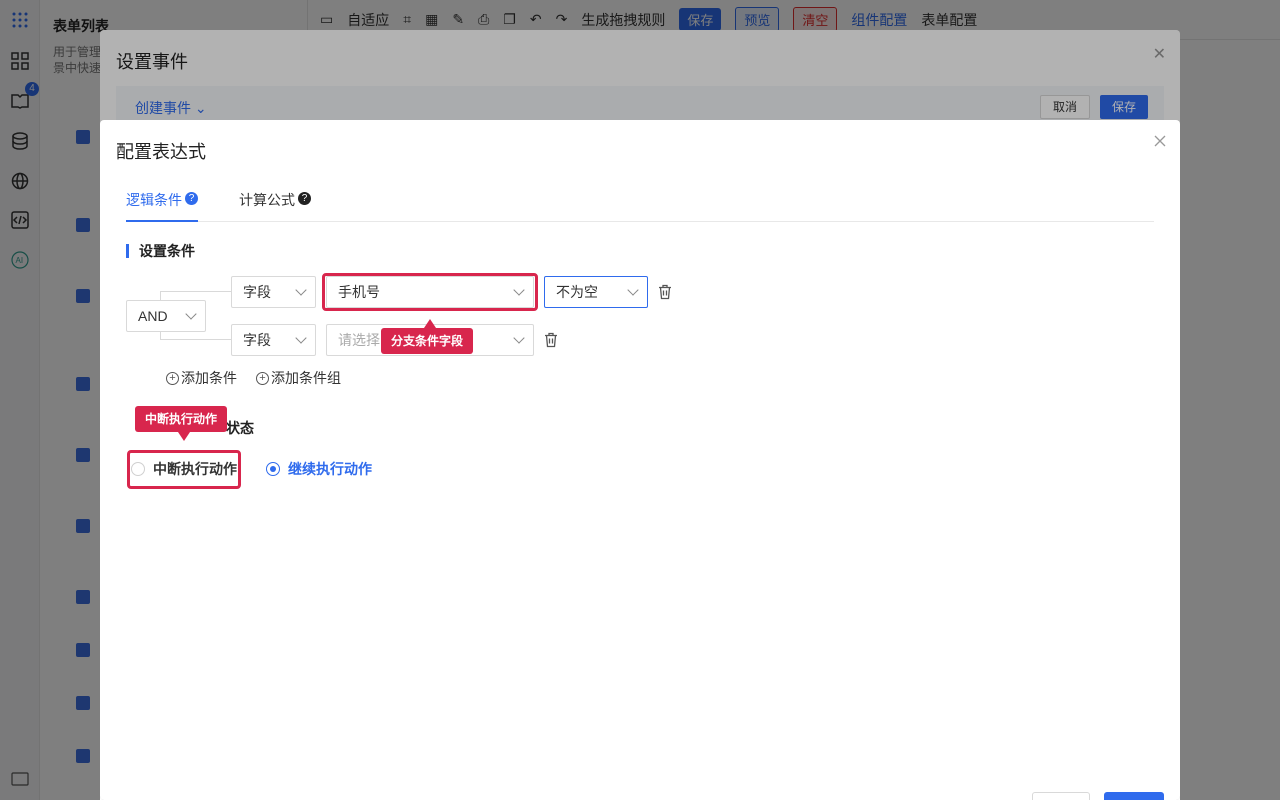 This screenshot has width=1280, height=800. Describe the element at coordinates (275, 206) in the screenshot. I see `tab-calc-formula: 计算公式 ?` at that location.